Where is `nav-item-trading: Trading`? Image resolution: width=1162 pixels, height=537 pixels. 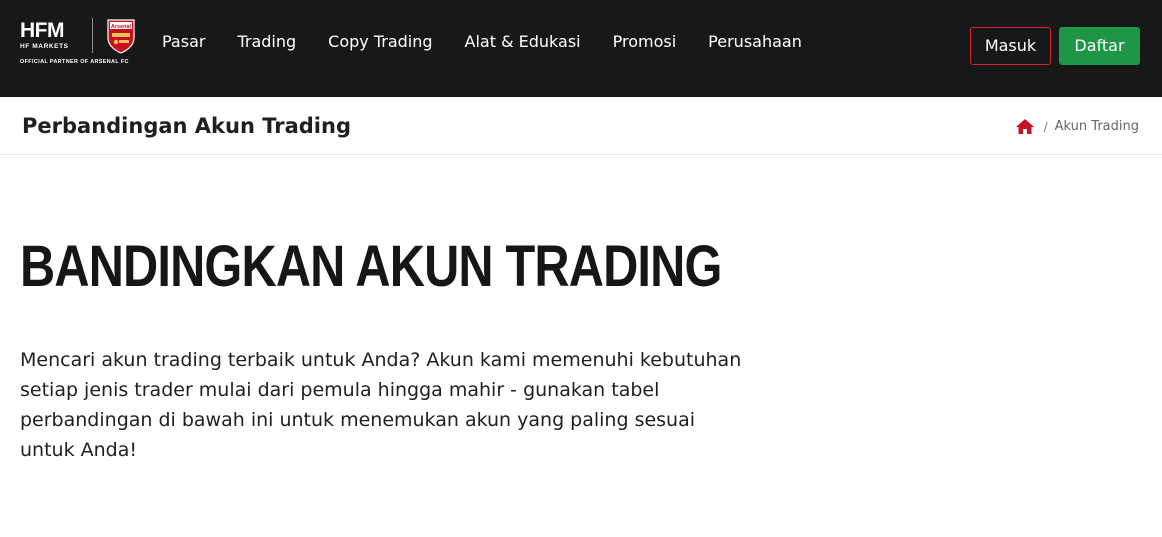 nav-item-trading: Trading is located at coordinates (266, 42).